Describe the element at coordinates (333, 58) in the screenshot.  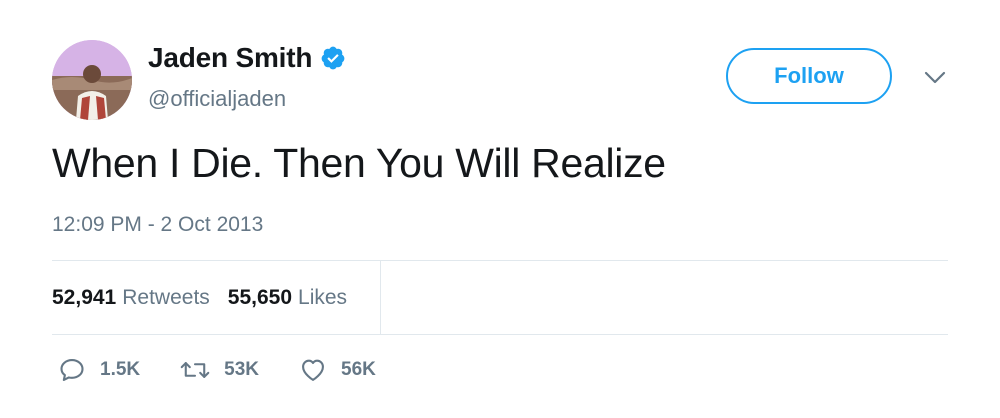
I see `verified-badge-icon` at that location.